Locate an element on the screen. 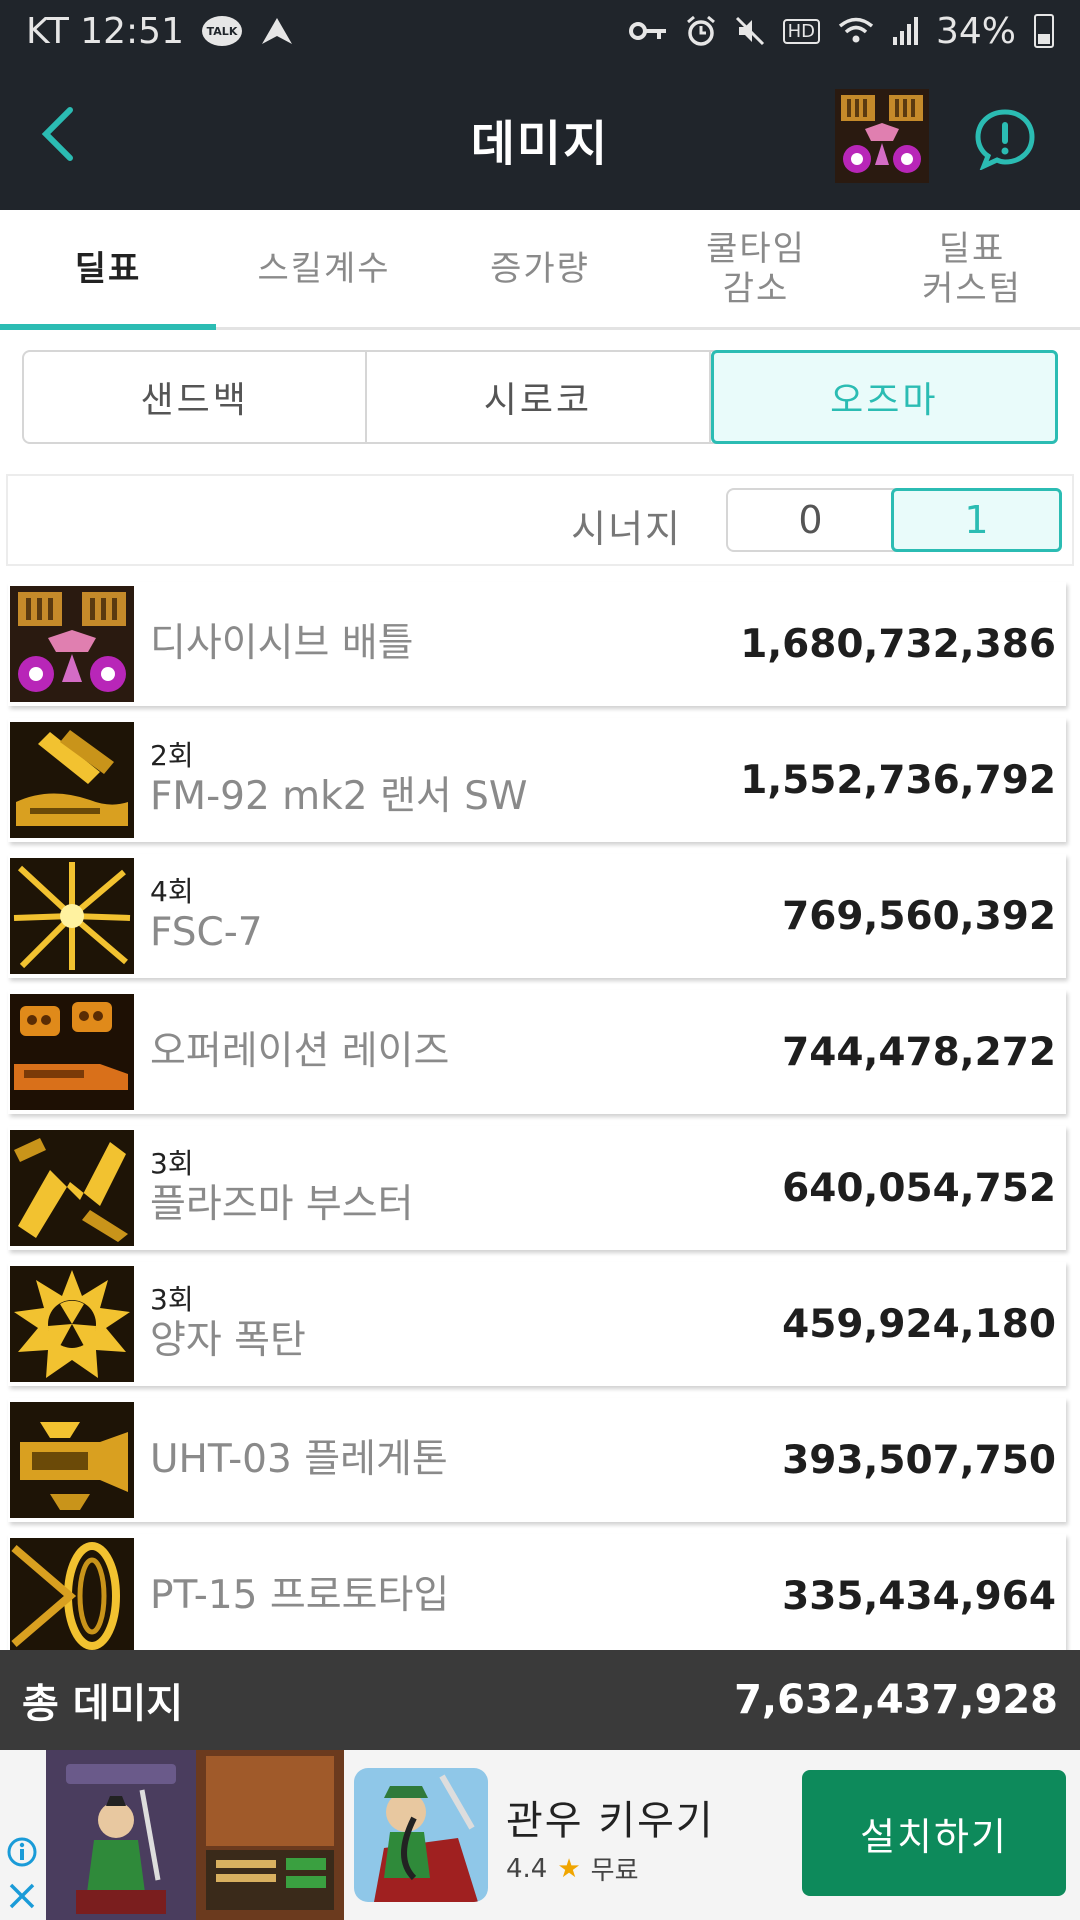  skill-damage: 459,924,180 is located at coordinates (919, 1324).